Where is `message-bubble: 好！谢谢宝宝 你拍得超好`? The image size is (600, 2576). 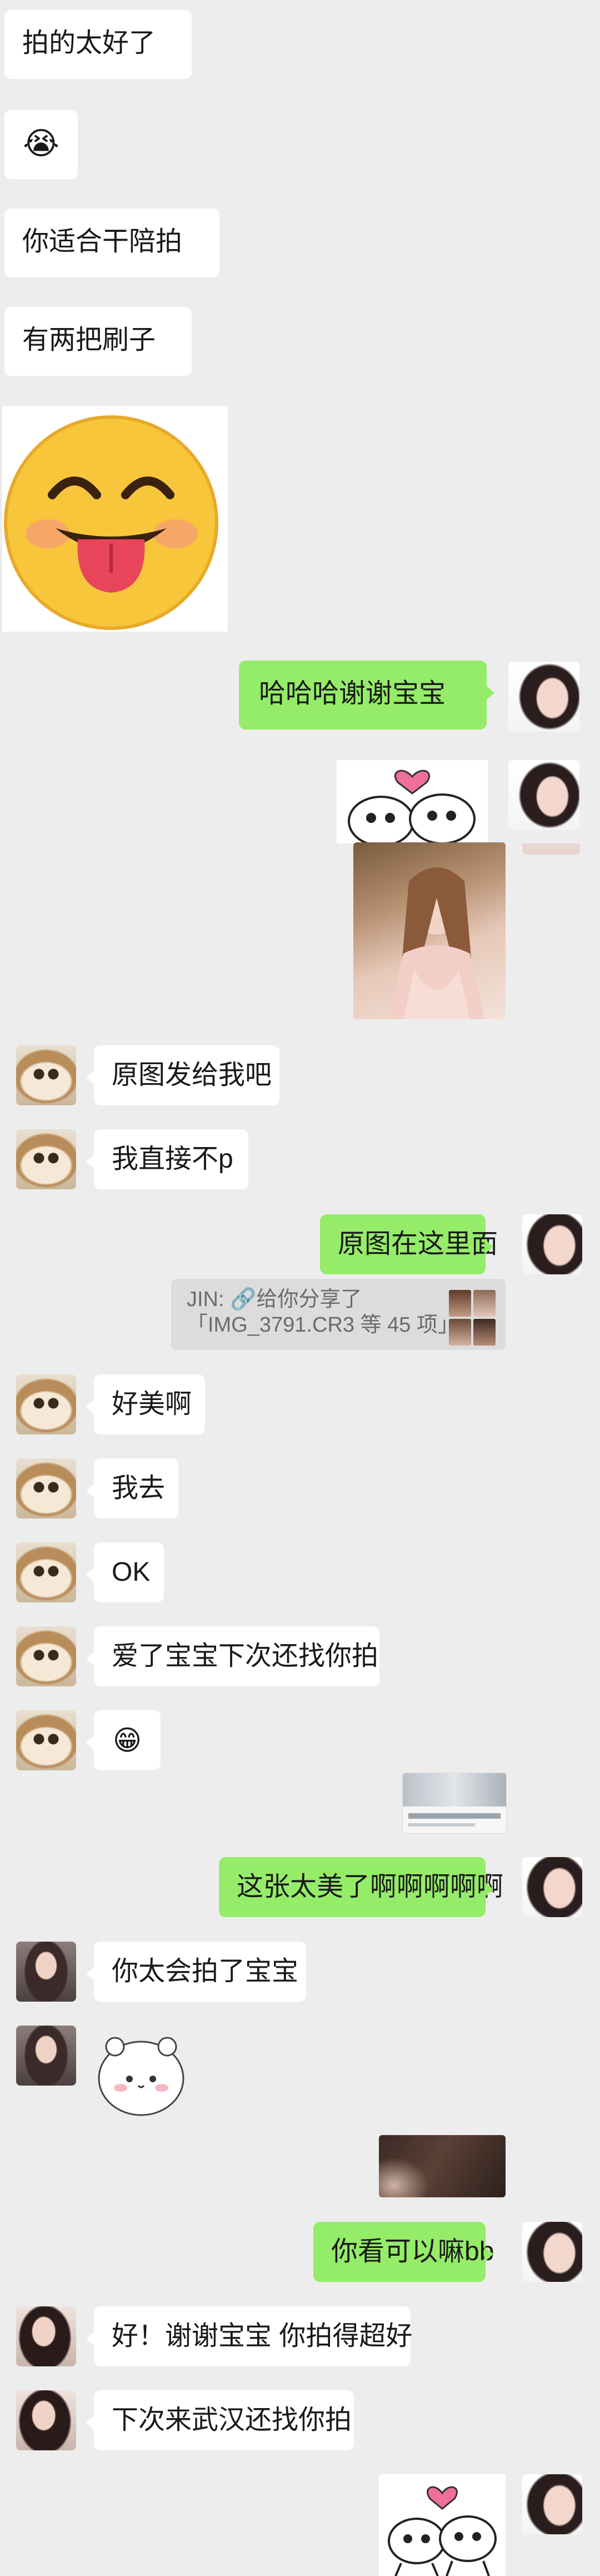
message-bubble: 好！谢谢宝宝 你拍得超好 is located at coordinates (250, 2336).